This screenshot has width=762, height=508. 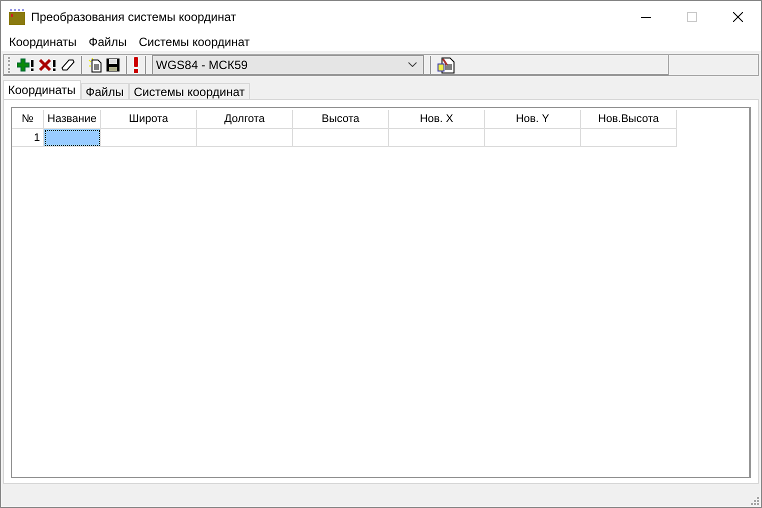 I want to click on edit-document-icon, so click(x=446, y=65).